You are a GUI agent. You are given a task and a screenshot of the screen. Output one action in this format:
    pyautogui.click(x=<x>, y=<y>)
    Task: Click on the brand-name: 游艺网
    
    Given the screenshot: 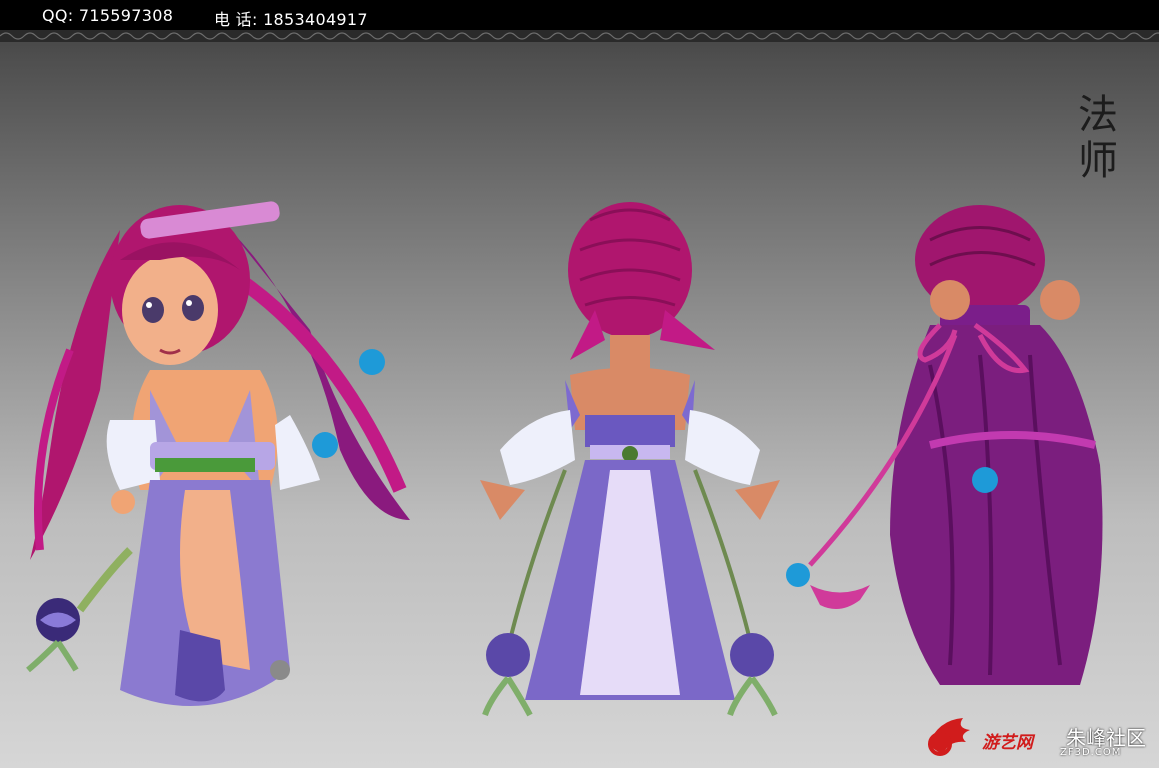 What is the action you would take?
    pyautogui.click(x=1007, y=743)
    